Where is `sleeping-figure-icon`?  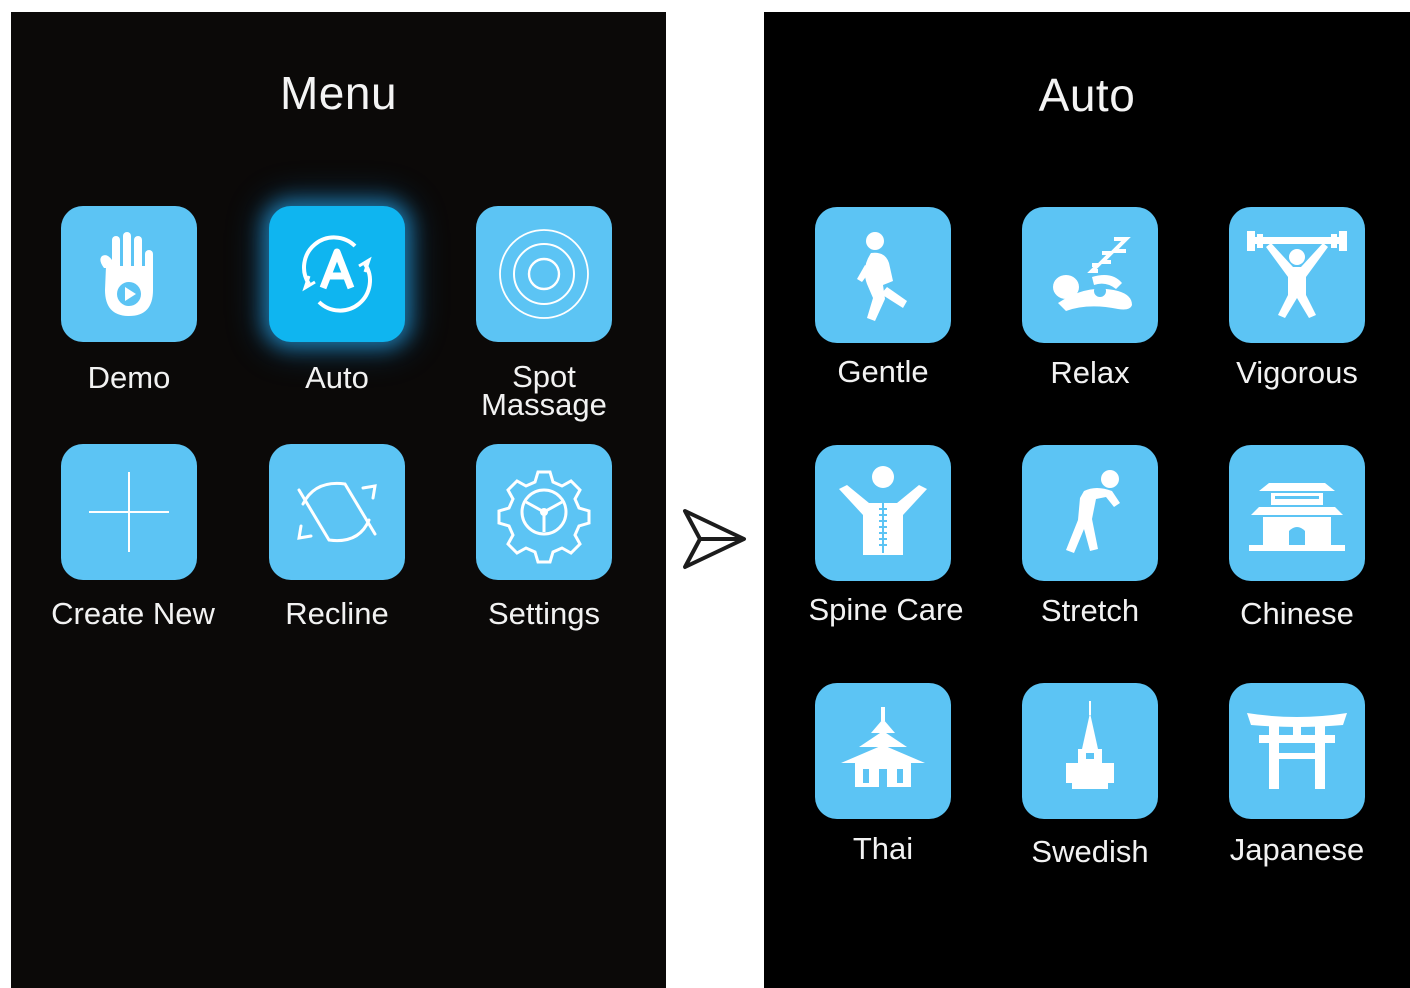 sleeping-figure-icon is located at coordinates (1092, 274).